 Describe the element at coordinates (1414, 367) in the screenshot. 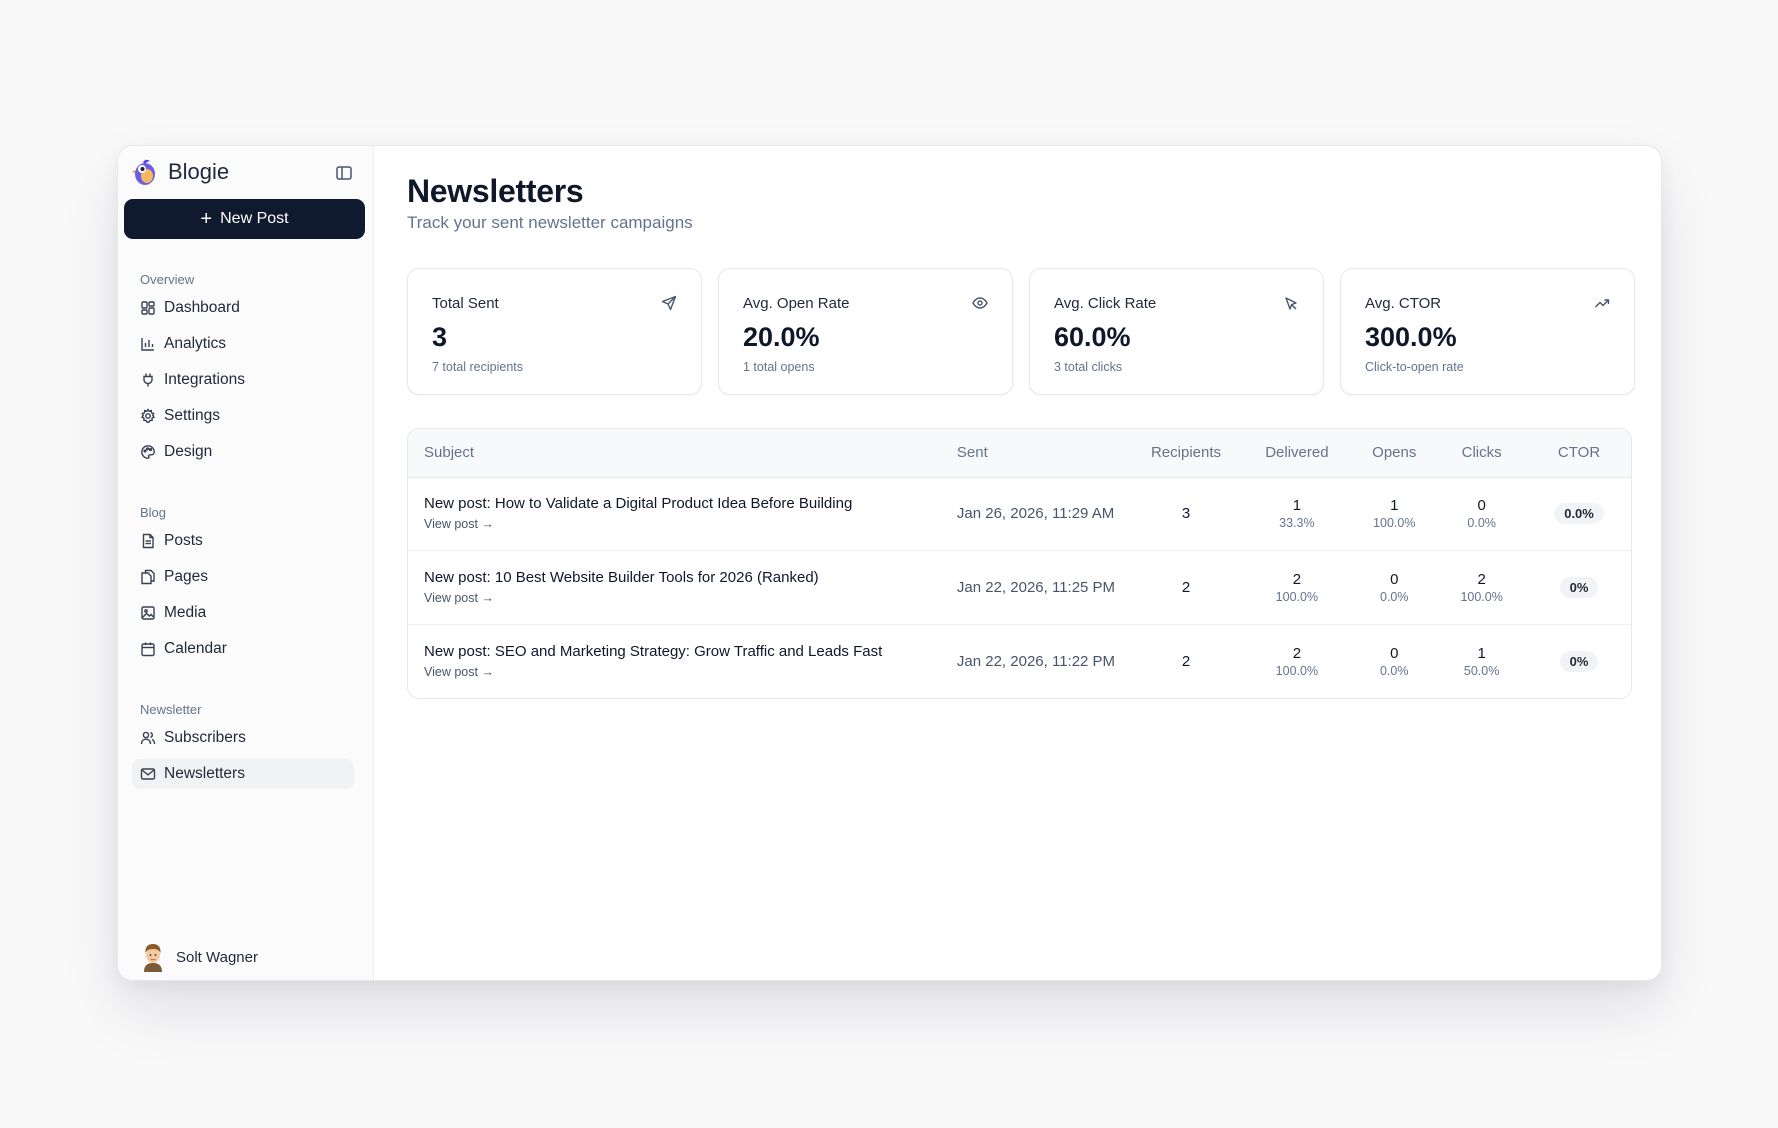

I see `stat-sub: Click-to-open rate` at that location.